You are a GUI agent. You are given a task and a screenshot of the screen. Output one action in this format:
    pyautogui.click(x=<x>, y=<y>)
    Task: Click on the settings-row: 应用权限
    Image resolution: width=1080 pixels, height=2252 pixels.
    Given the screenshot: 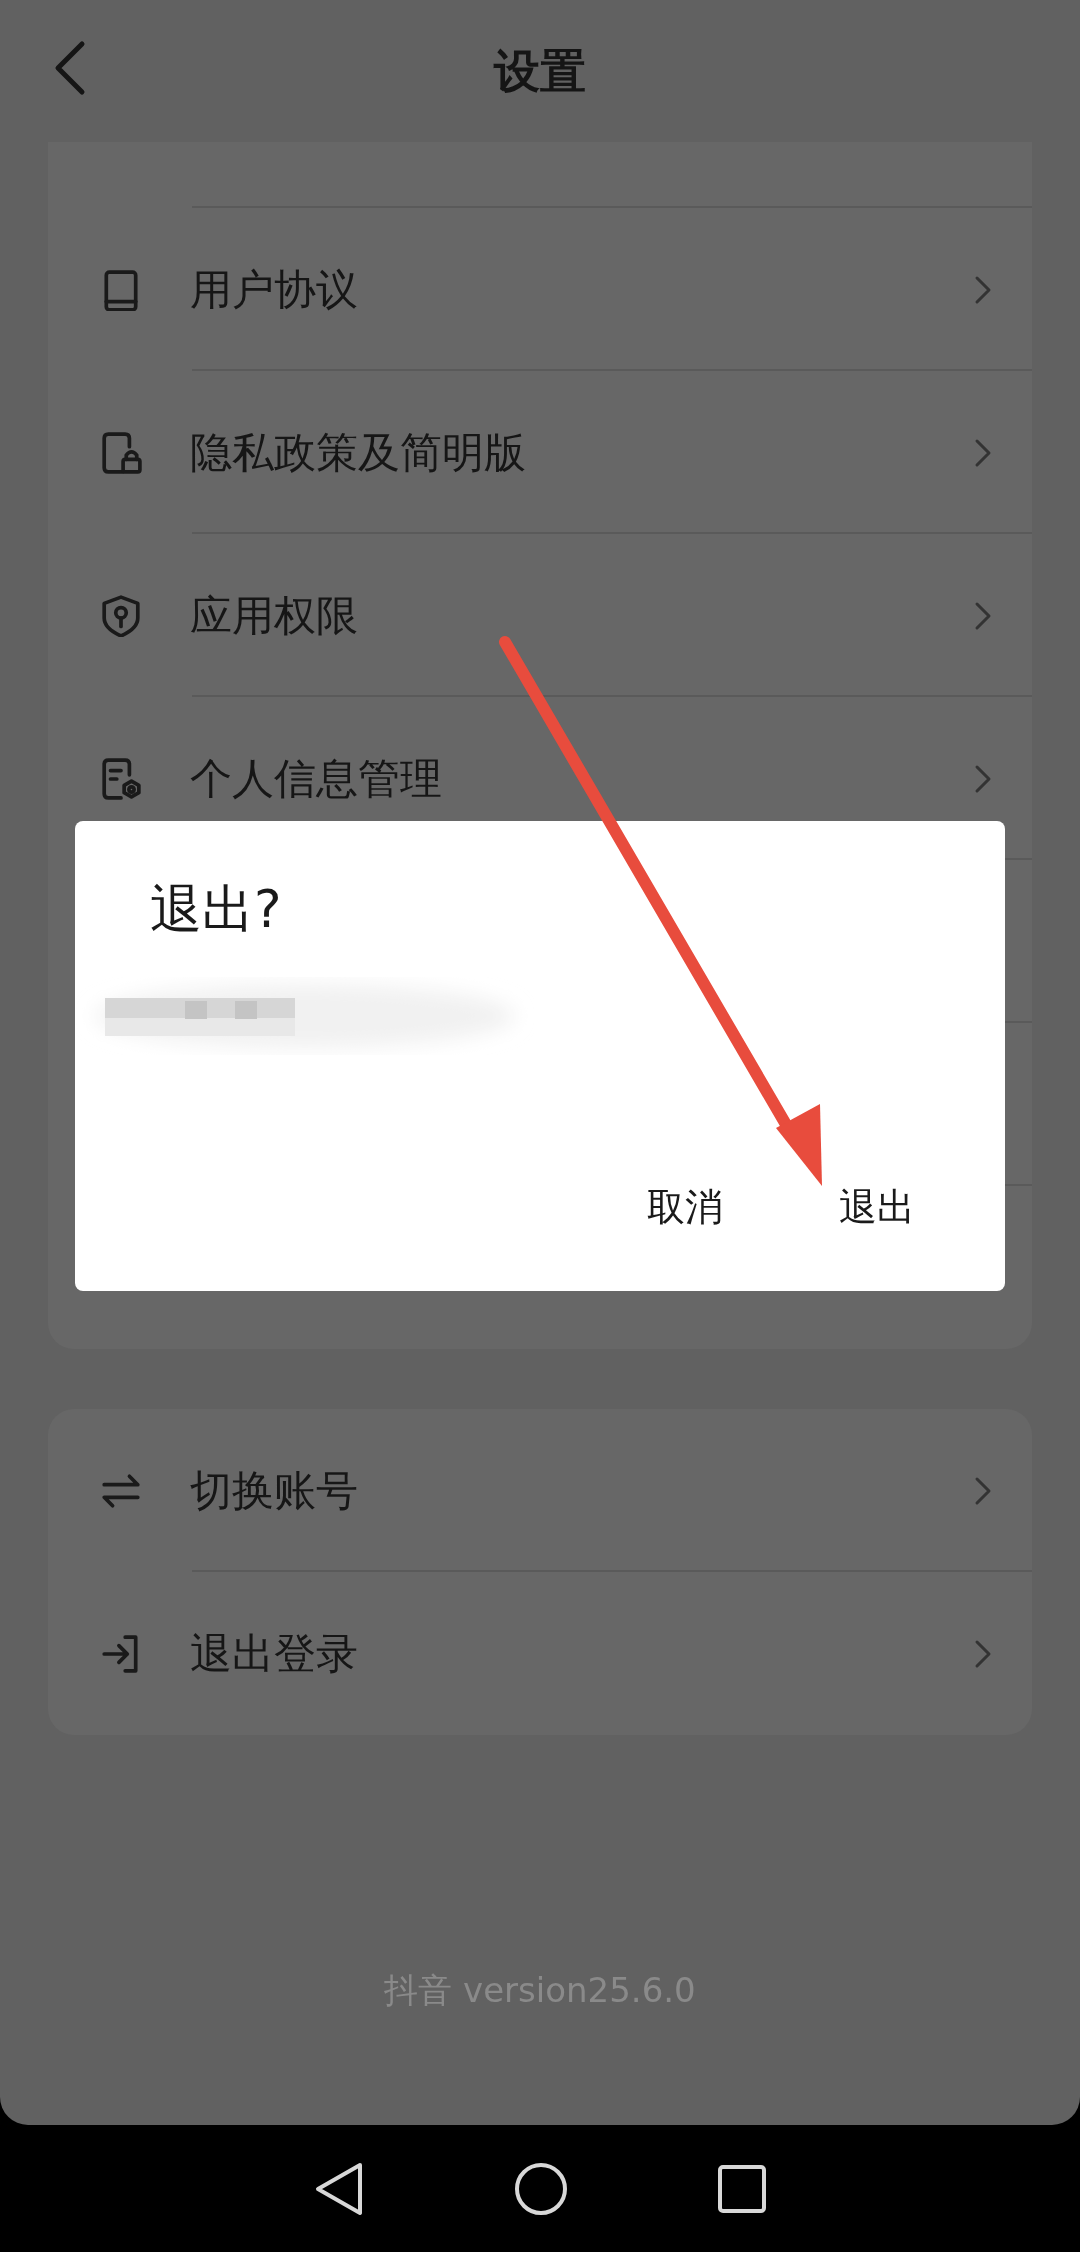 What is the action you would take?
    pyautogui.click(x=540, y=615)
    